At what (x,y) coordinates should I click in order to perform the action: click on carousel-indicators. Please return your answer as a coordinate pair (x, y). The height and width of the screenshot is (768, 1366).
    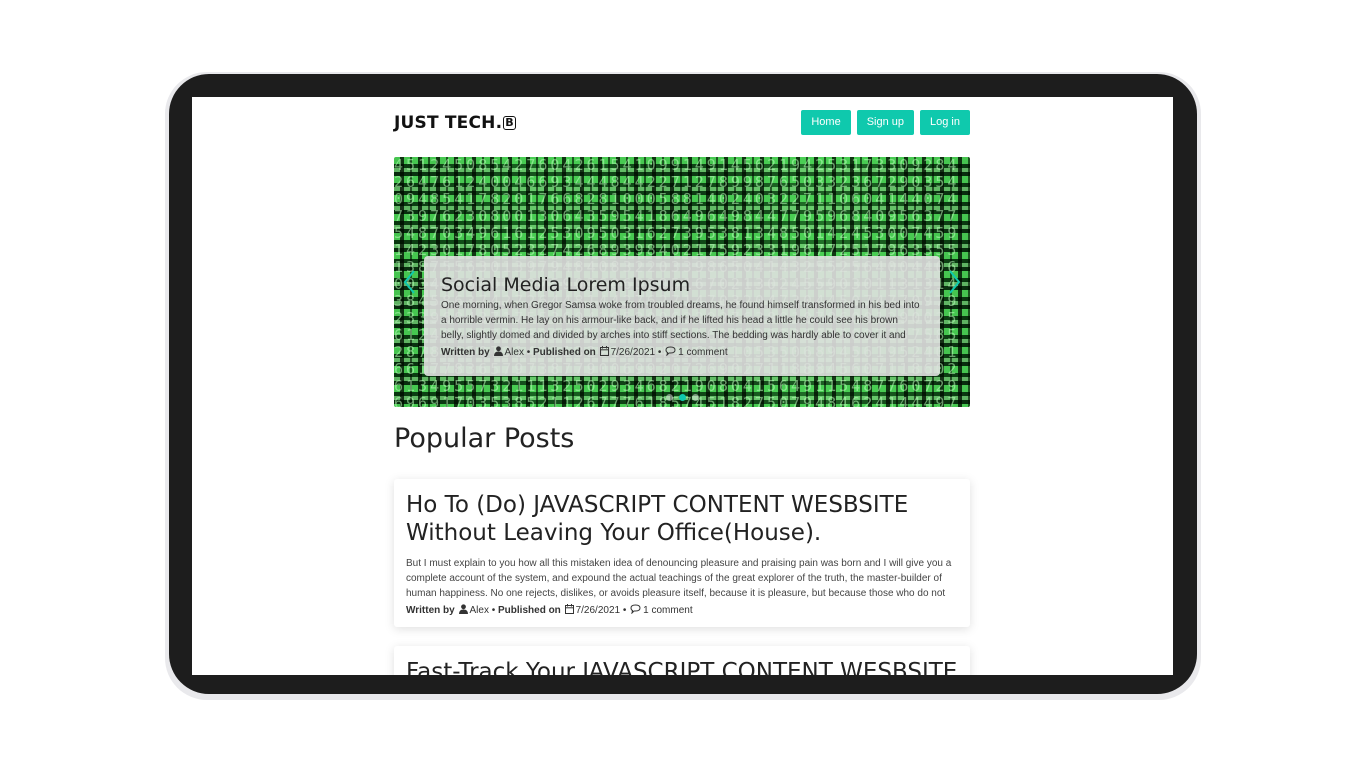
    Looking at the image, I should click on (682, 397).